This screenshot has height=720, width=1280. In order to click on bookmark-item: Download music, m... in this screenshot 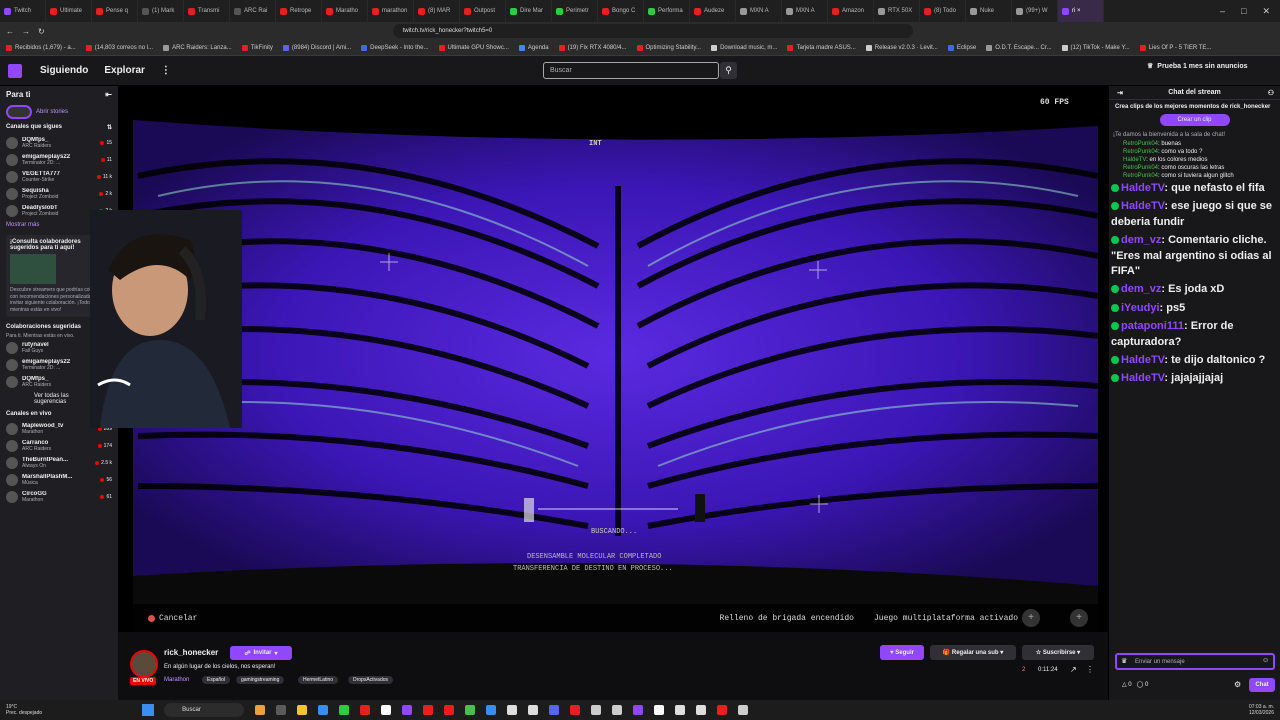, I will do `click(744, 47)`.